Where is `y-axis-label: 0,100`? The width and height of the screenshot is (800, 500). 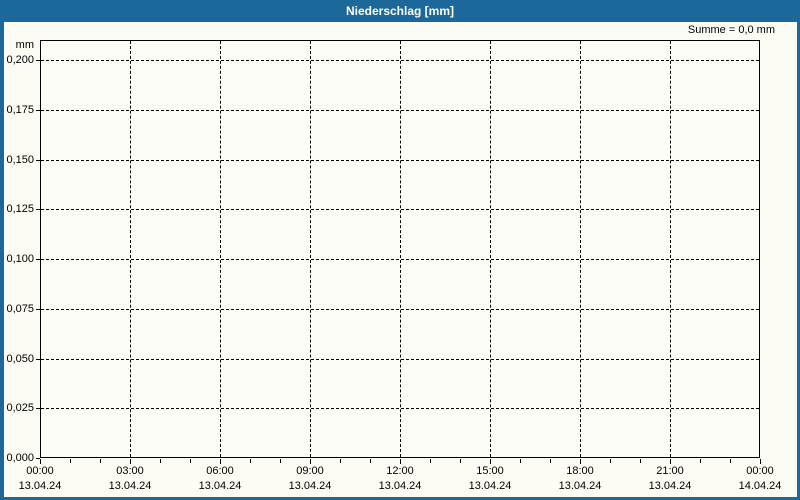 y-axis-label: 0,100 is located at coordinates (20, 259).